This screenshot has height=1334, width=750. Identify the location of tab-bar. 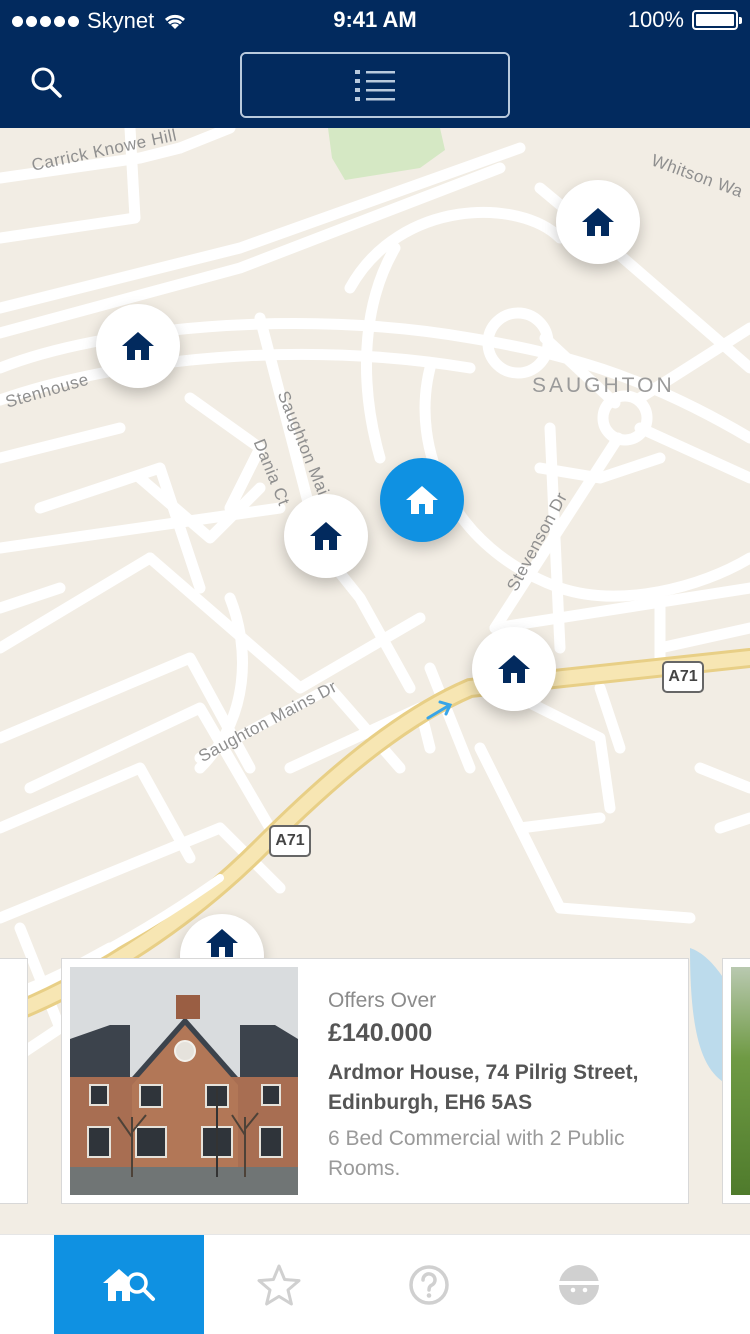
(375, 1284).